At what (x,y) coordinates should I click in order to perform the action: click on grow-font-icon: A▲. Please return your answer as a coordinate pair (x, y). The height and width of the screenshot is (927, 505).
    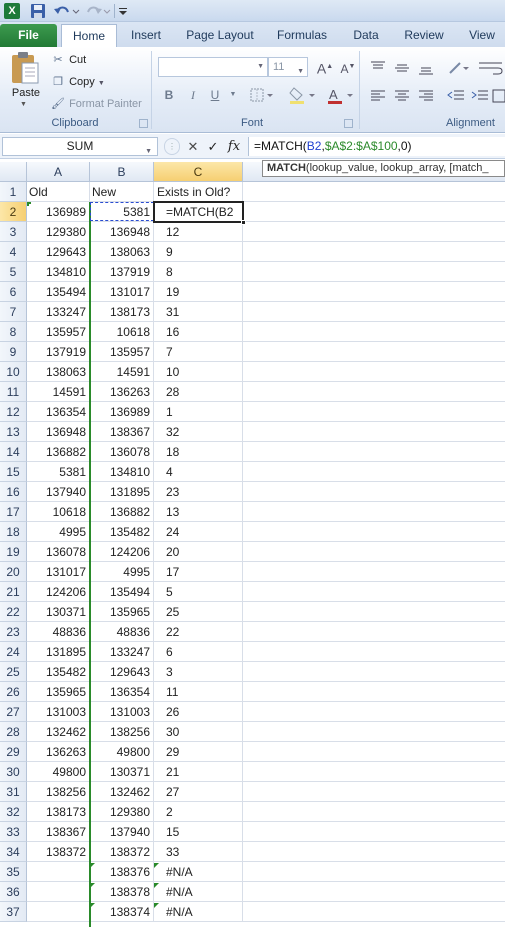
    Looking at the image, I should click on (325, 67).